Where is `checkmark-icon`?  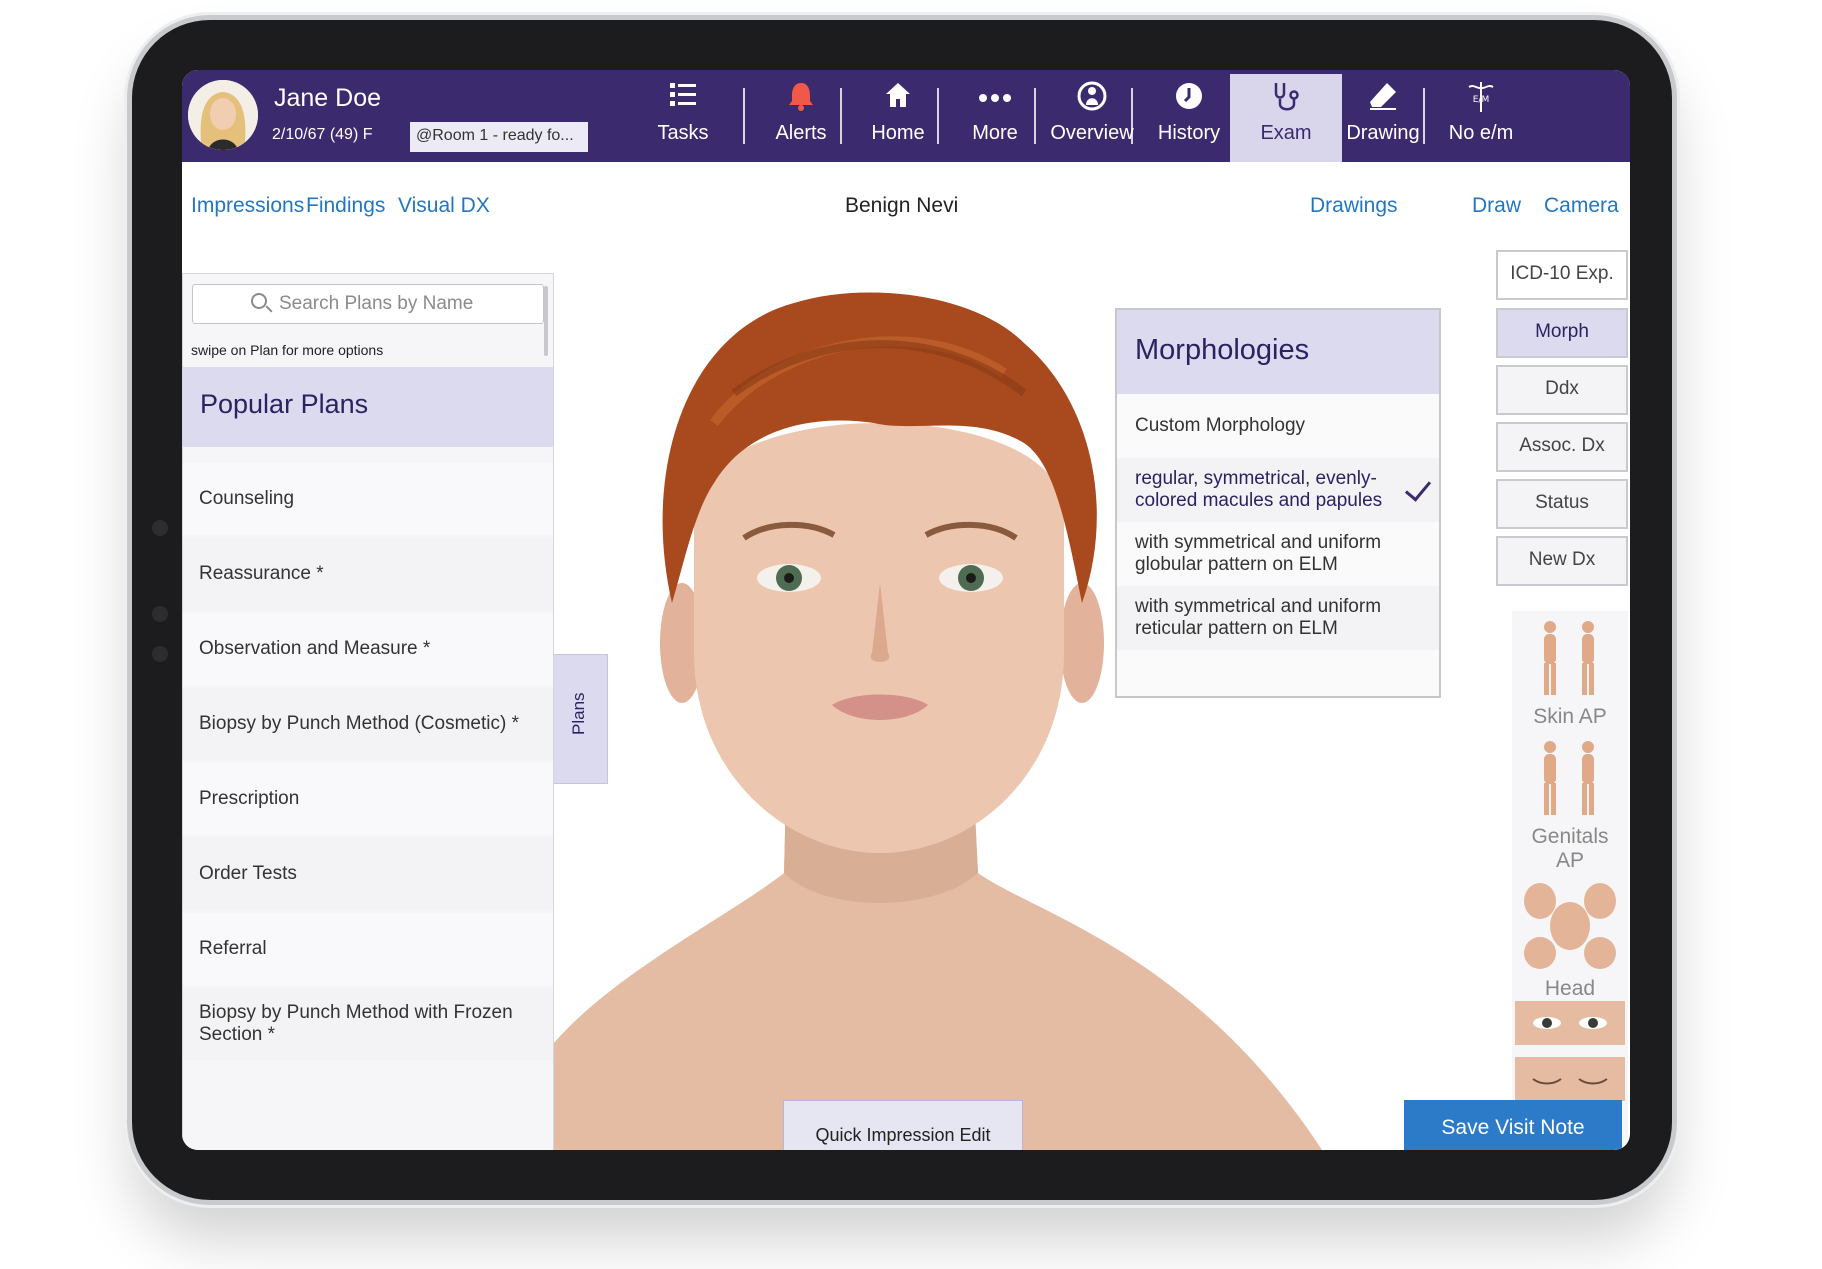
checkmark-icon is located at coordinates (1418, 488).